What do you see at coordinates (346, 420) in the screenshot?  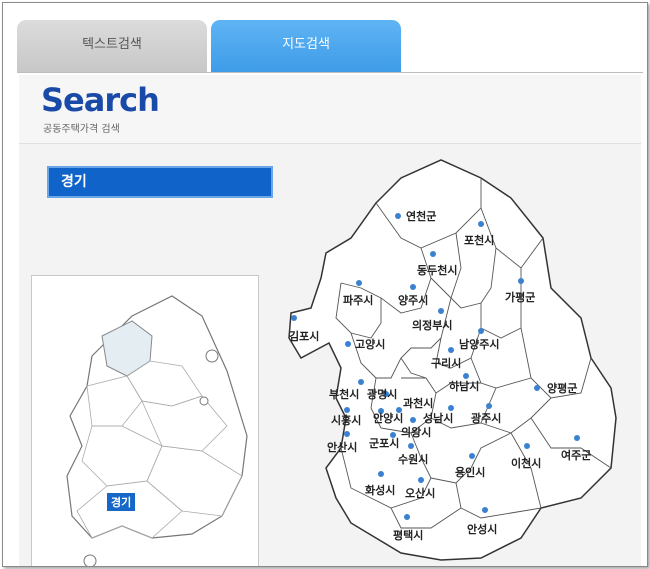 I see `city-siheung: 시흥시` at bounding box center [346, 420].